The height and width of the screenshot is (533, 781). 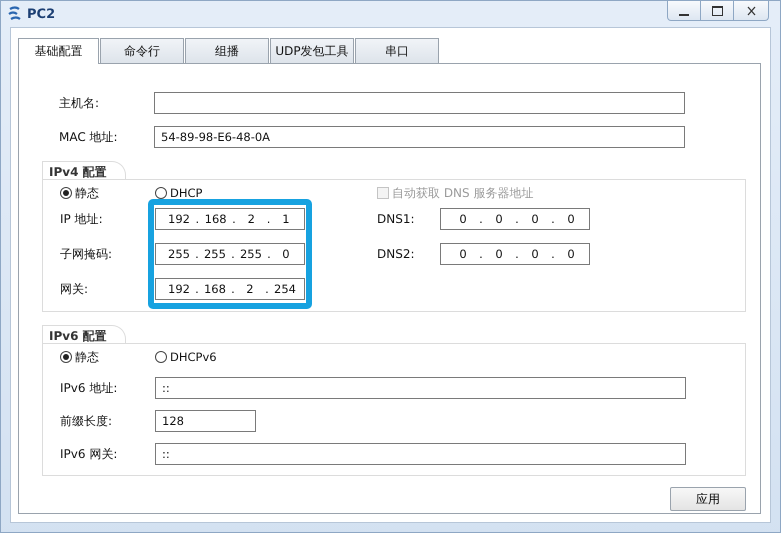 What do you see at coordinates (79, 103) in the screenshot?
I see `field-label: 主机名:` at bounding box center [79, 103].